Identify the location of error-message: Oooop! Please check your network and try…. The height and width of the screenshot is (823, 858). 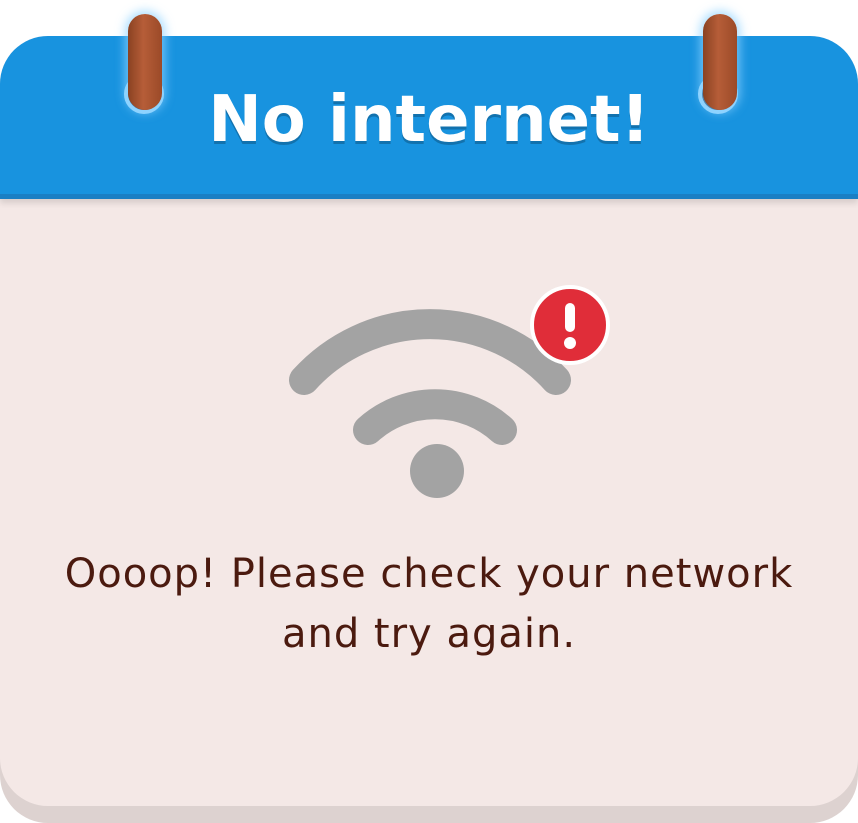
(429, 604).